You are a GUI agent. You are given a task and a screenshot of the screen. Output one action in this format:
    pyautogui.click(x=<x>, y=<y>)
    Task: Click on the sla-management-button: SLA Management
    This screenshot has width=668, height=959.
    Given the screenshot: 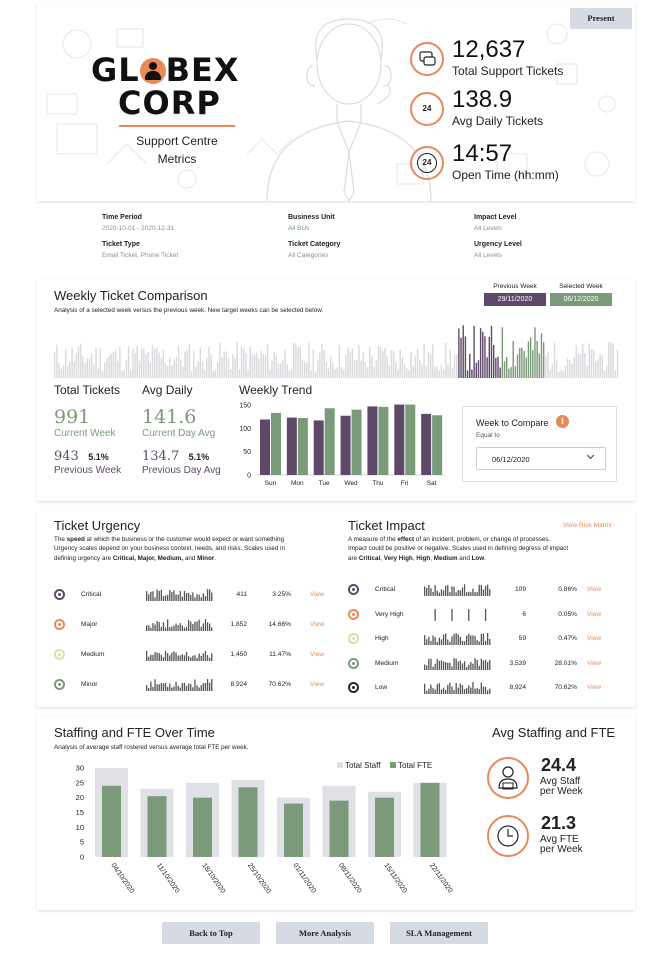 What is the action you would take?
    pyautogui.click(x=439, y=933)
    